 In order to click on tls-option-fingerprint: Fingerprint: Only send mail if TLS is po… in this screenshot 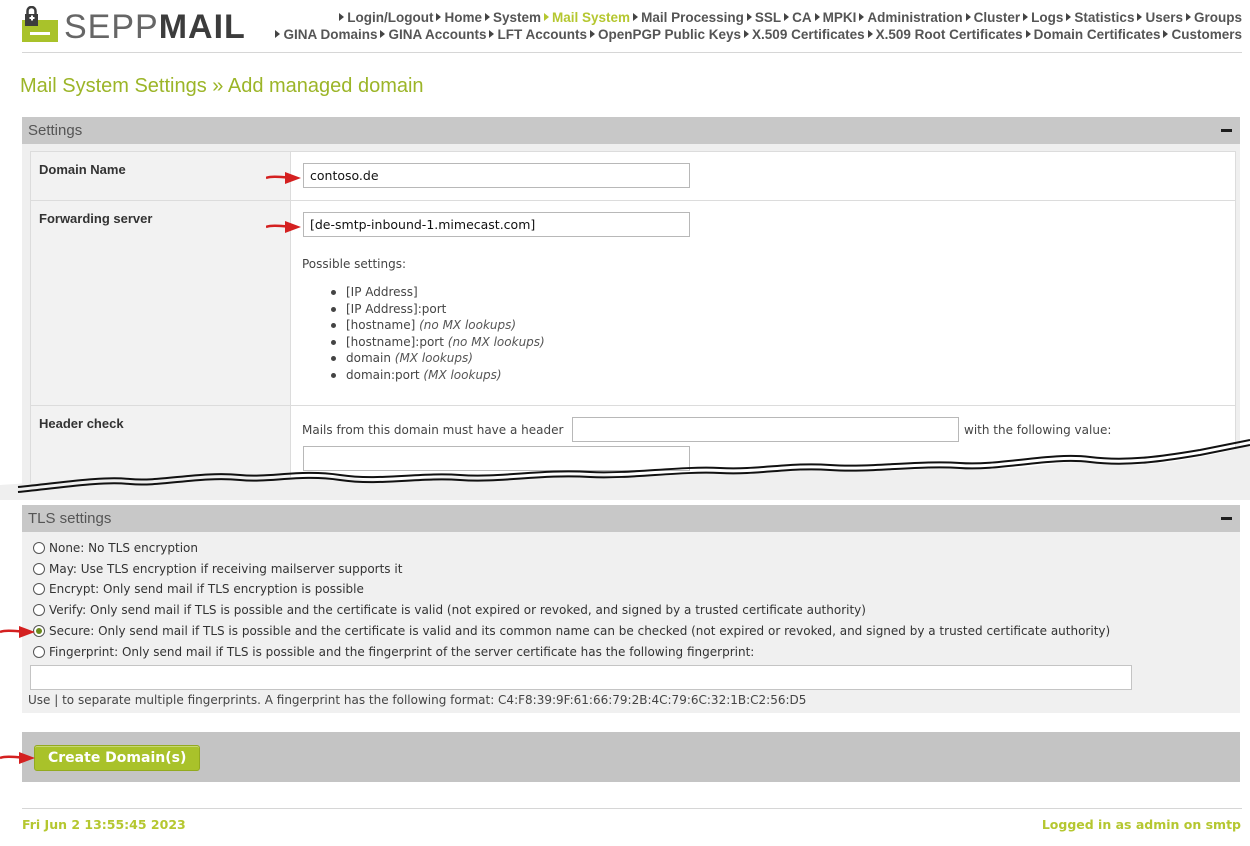, I will do `click(393, 654)`.